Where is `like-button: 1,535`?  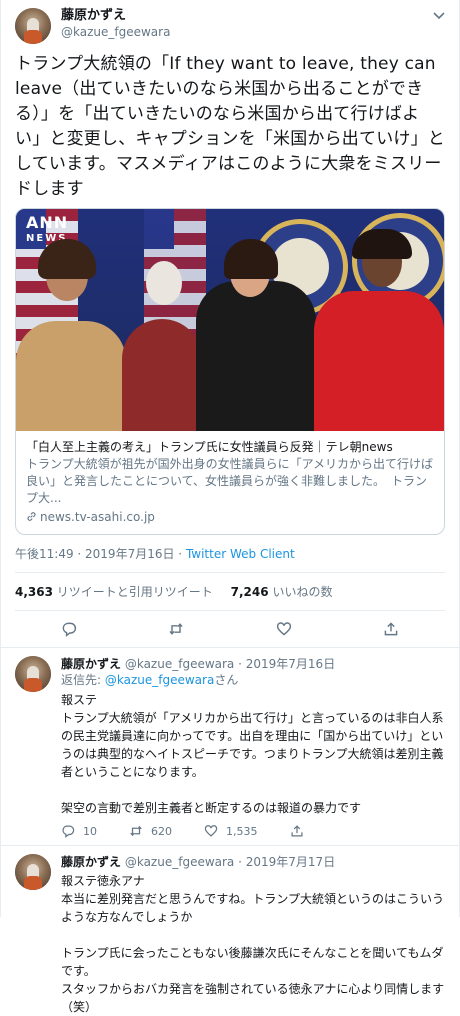 like-button: 1,535 is located at coordinates (231, 831).